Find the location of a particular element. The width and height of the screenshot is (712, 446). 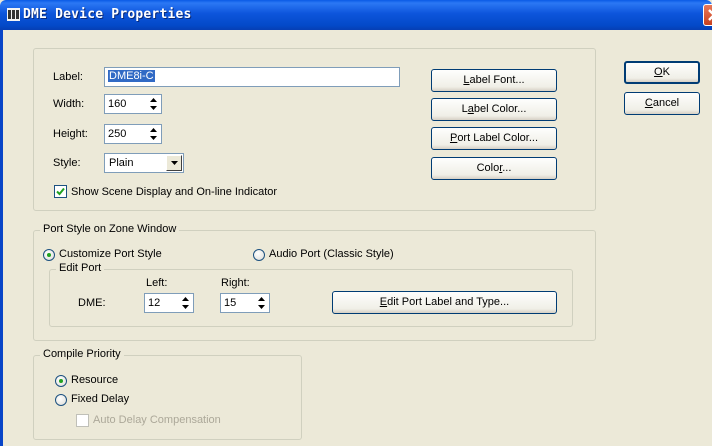

customize-port-label: Customize Port Style is located at coordinates (110, 254).